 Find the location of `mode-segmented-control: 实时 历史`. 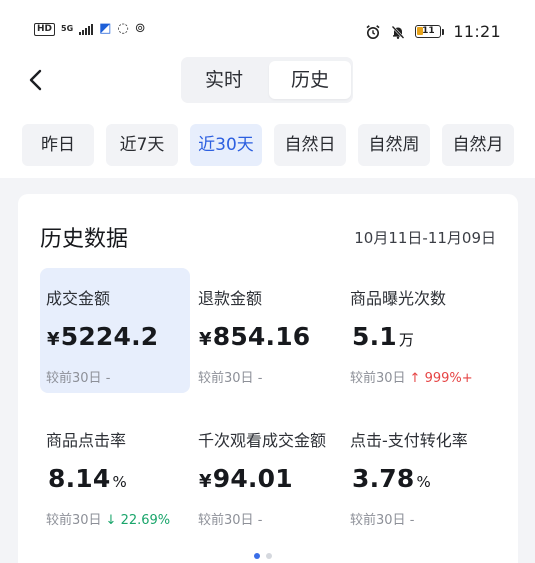

mode-segmented-control: 实时 历史 is located at coordinates (267, 80).